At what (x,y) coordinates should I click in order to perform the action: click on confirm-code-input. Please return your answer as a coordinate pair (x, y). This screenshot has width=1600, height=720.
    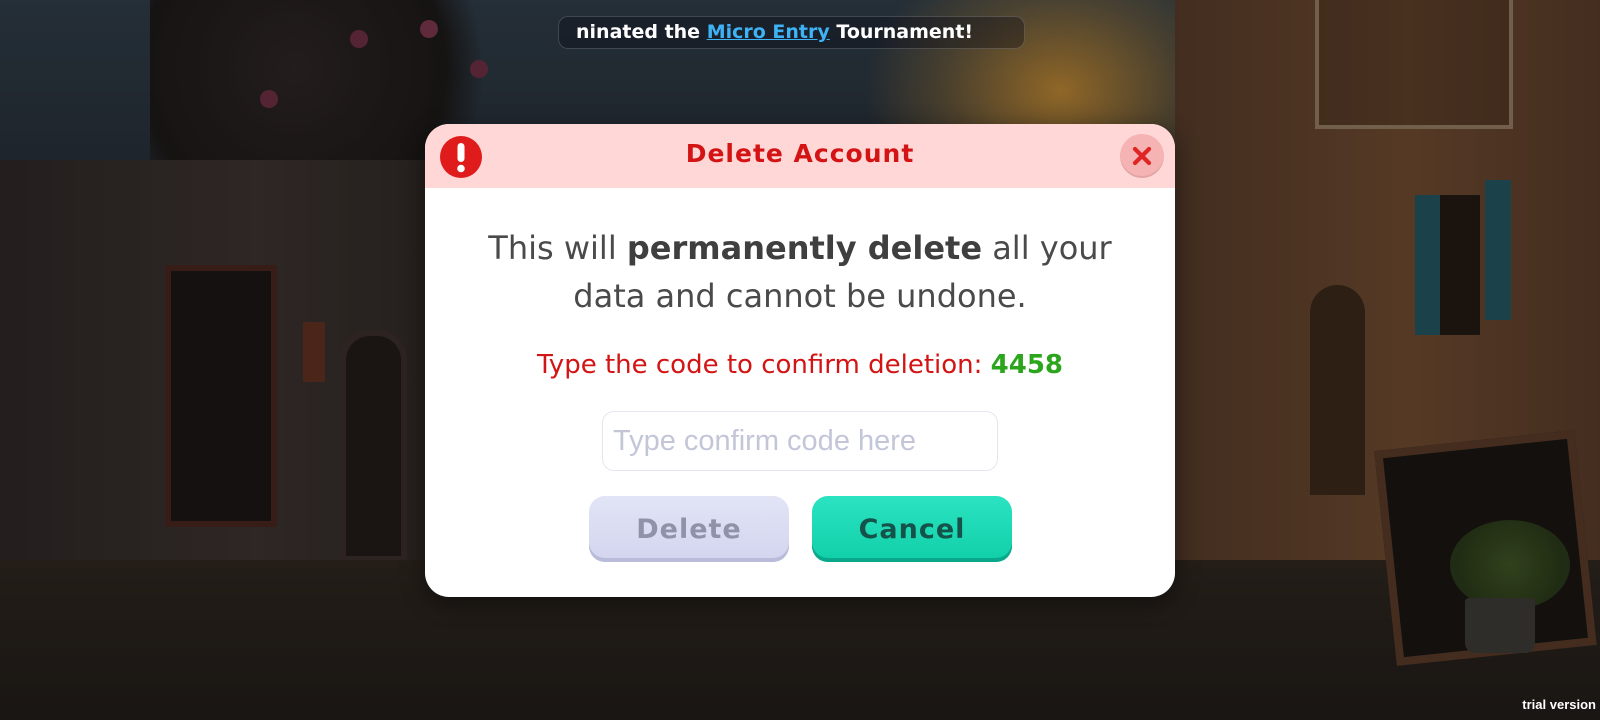
    Looking at the image, I should click on (800, 441).